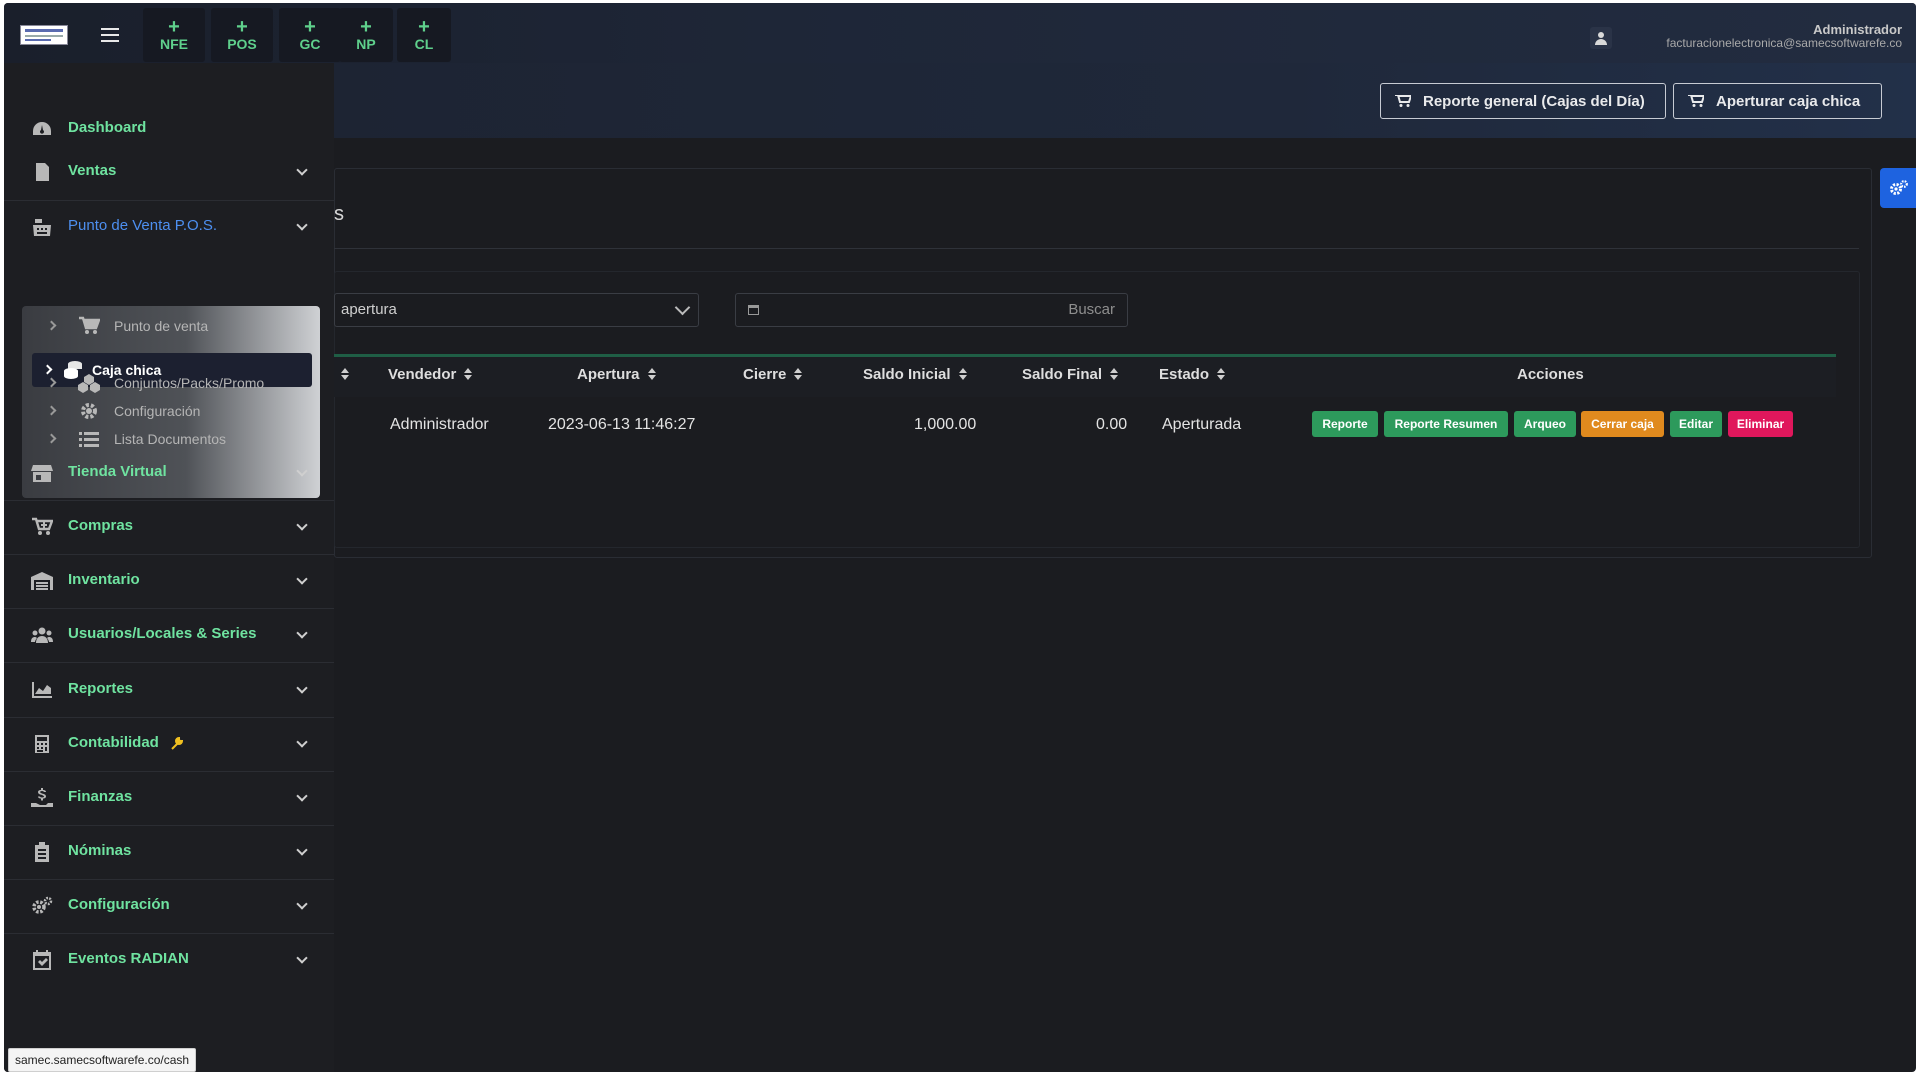 The height and width of the screenshot is (1075, 1920). Describe the element at coordinates (439, 424) in the screenshot. I see `cell-vendedor: Administrador` at that location.